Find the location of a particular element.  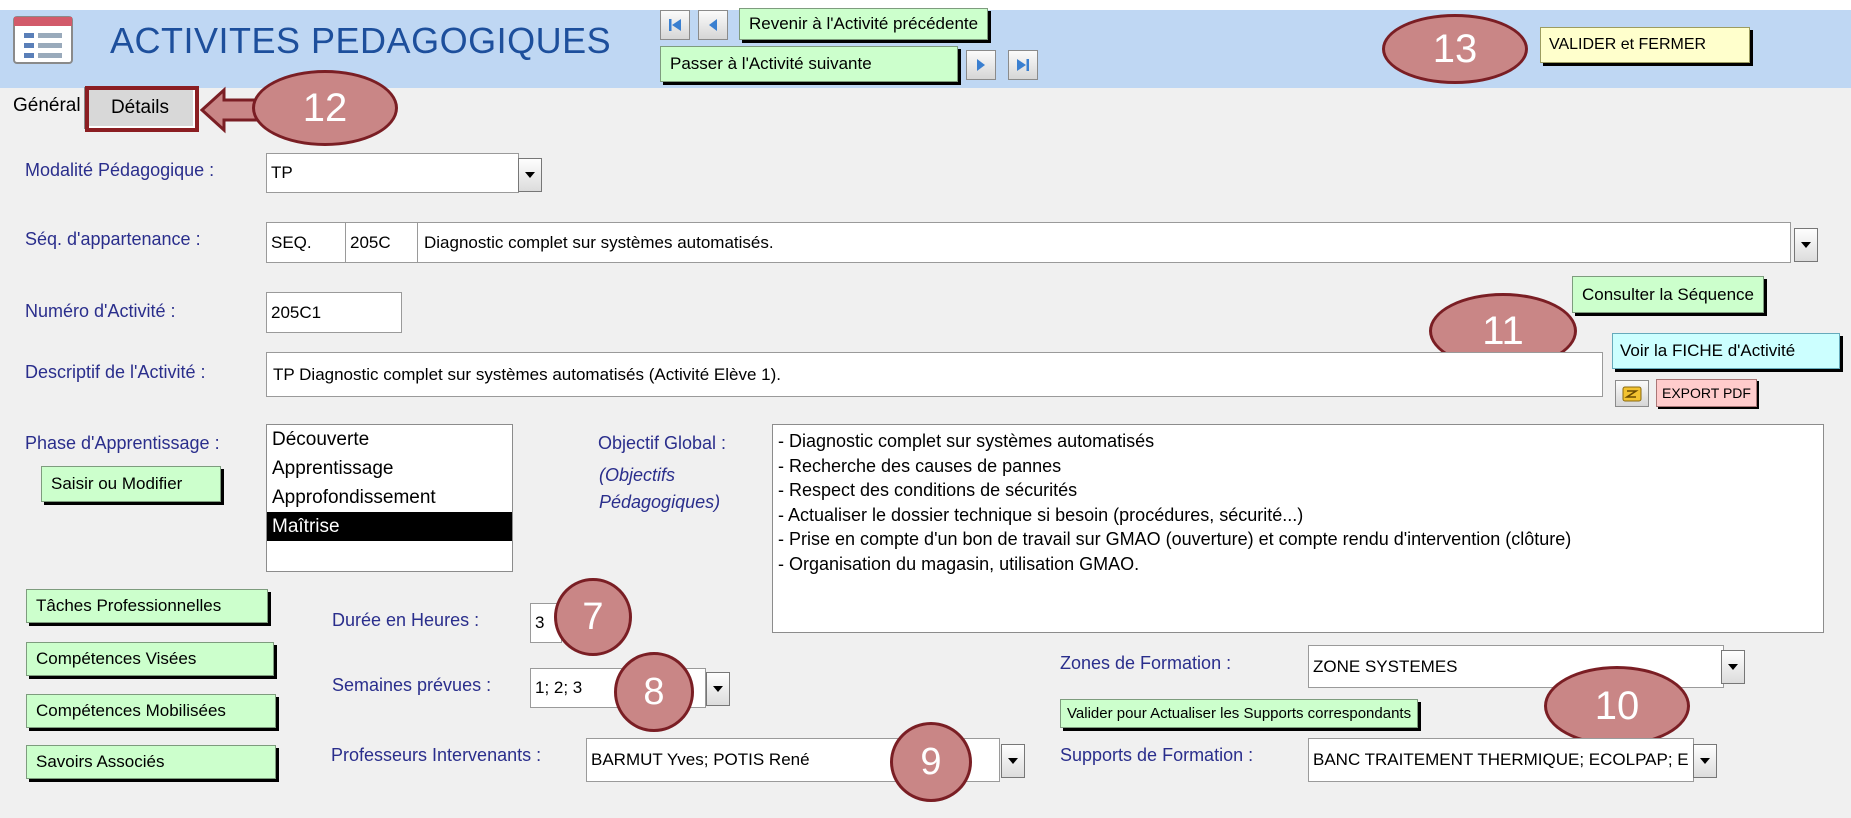

export-pdf-button: EXPORT PDF is located at coordinates (1706, 393).